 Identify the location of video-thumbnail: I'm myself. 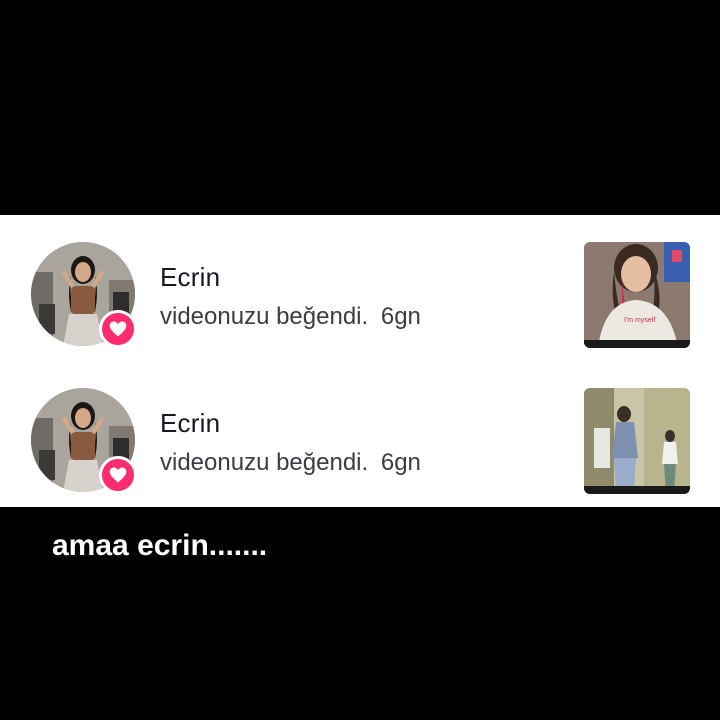
(637, 295).